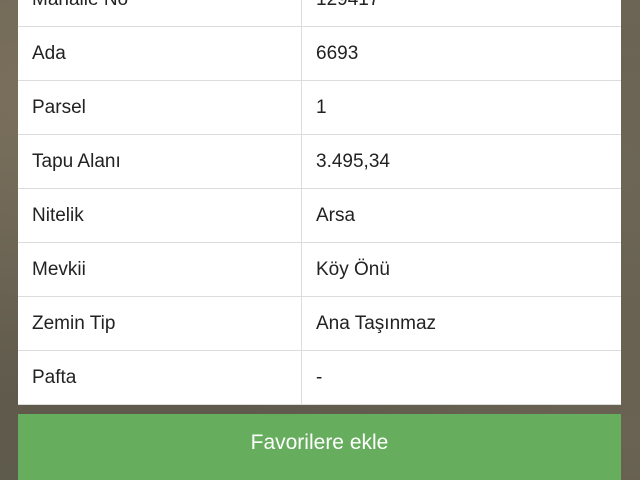  Describe the element at coordinates (376, 323) in the screenshot. I see `row-value: Ana Taşınmaz` at that location.